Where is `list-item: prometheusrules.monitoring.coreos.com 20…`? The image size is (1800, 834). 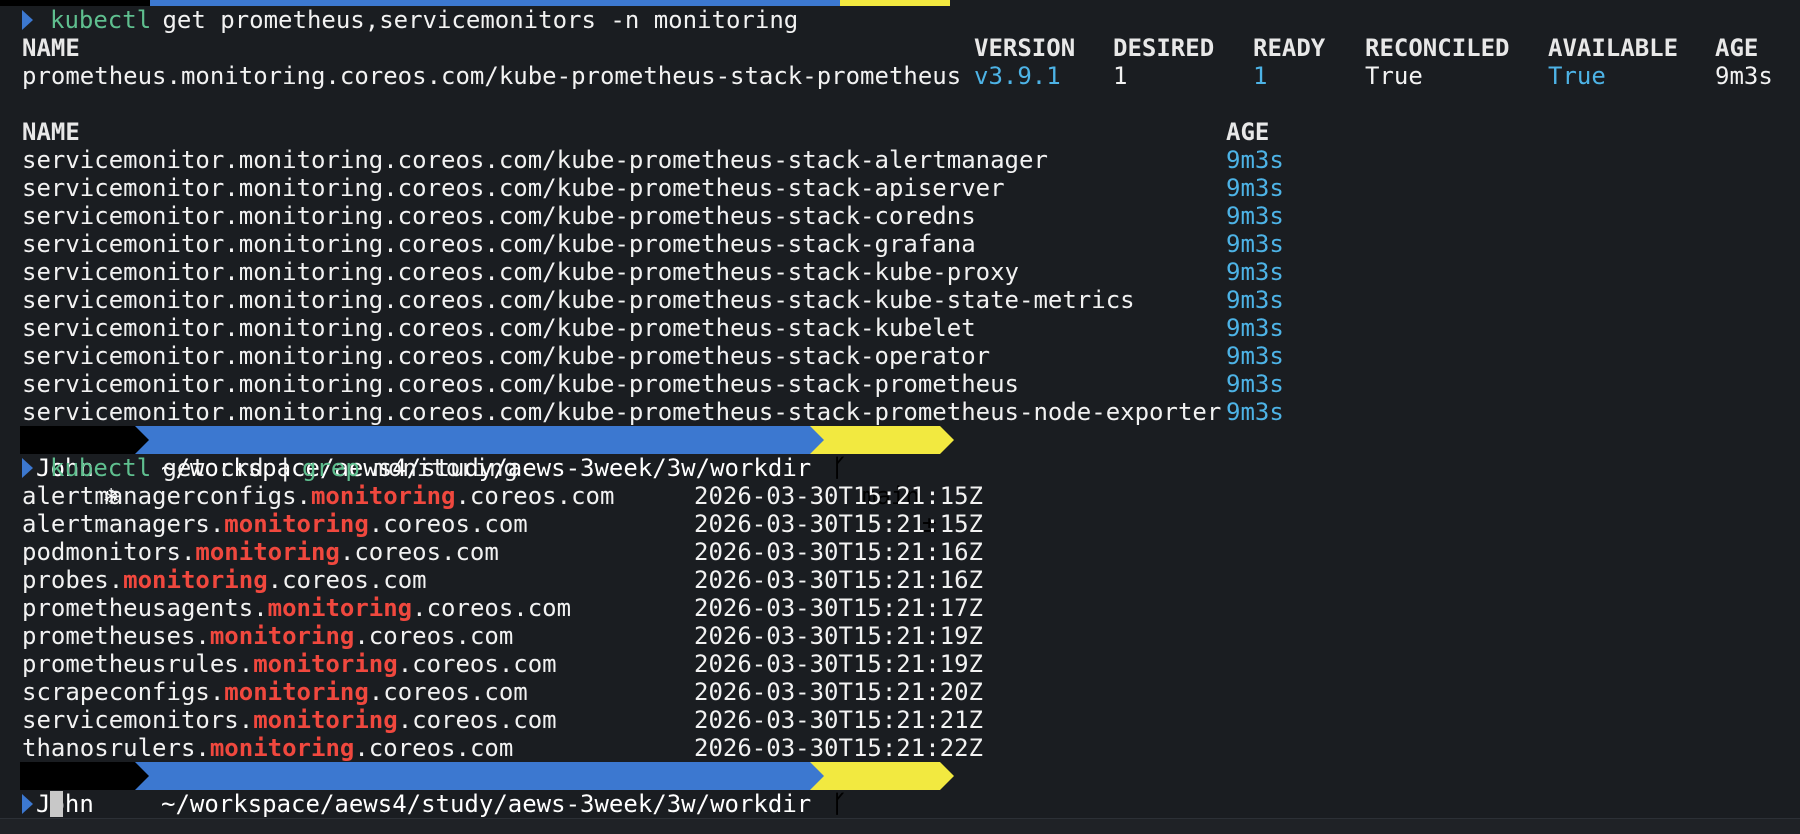
list-item: prometheusrules.monitoring.coreos.com 20… is located at coordinates (491, 664).